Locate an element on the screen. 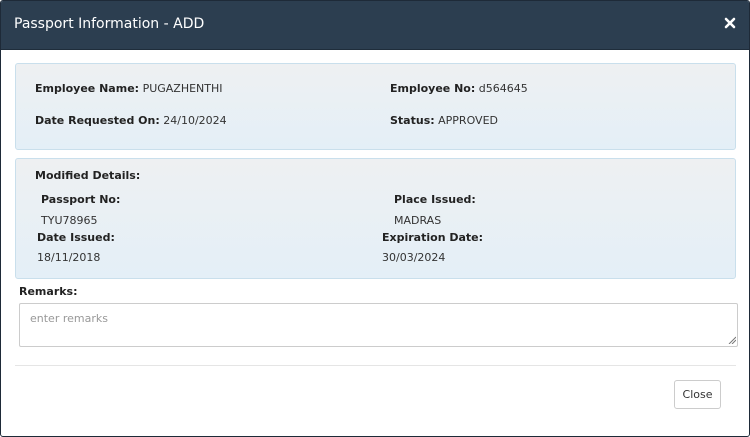 The width and height of the screenshot is (750, 437). date-requested-field: Date Requested On: 24/10/2024 is located at coordinates (131, 120).